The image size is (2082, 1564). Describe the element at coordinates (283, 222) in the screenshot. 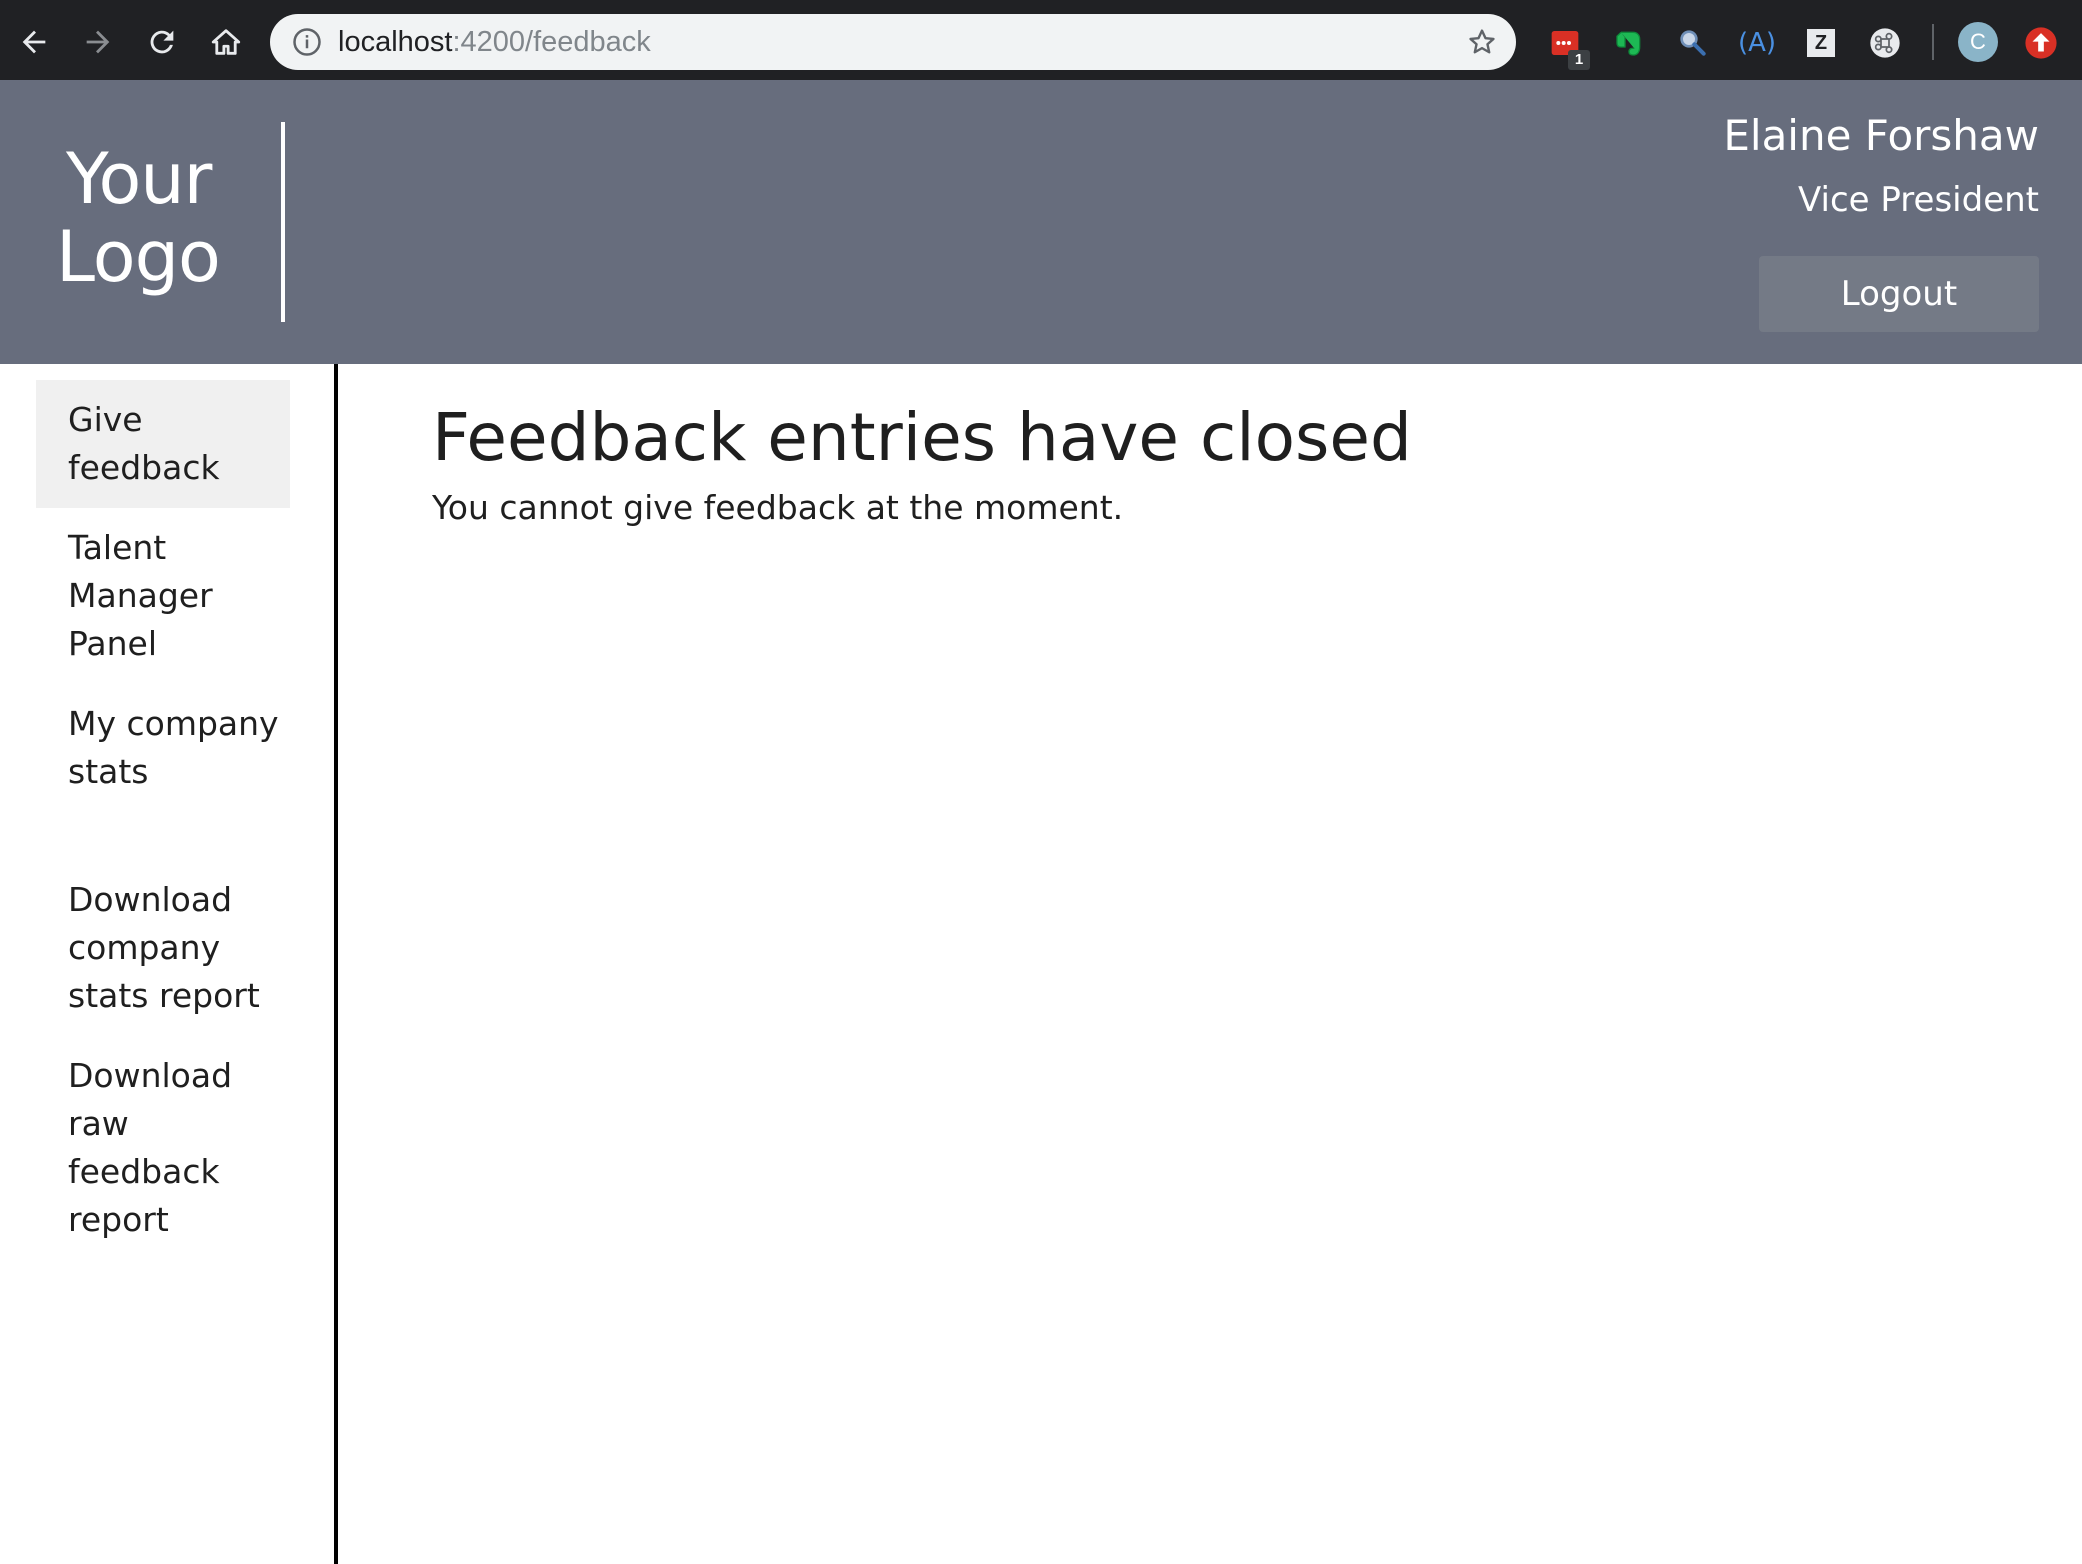

I see `logo-divider` at that location.